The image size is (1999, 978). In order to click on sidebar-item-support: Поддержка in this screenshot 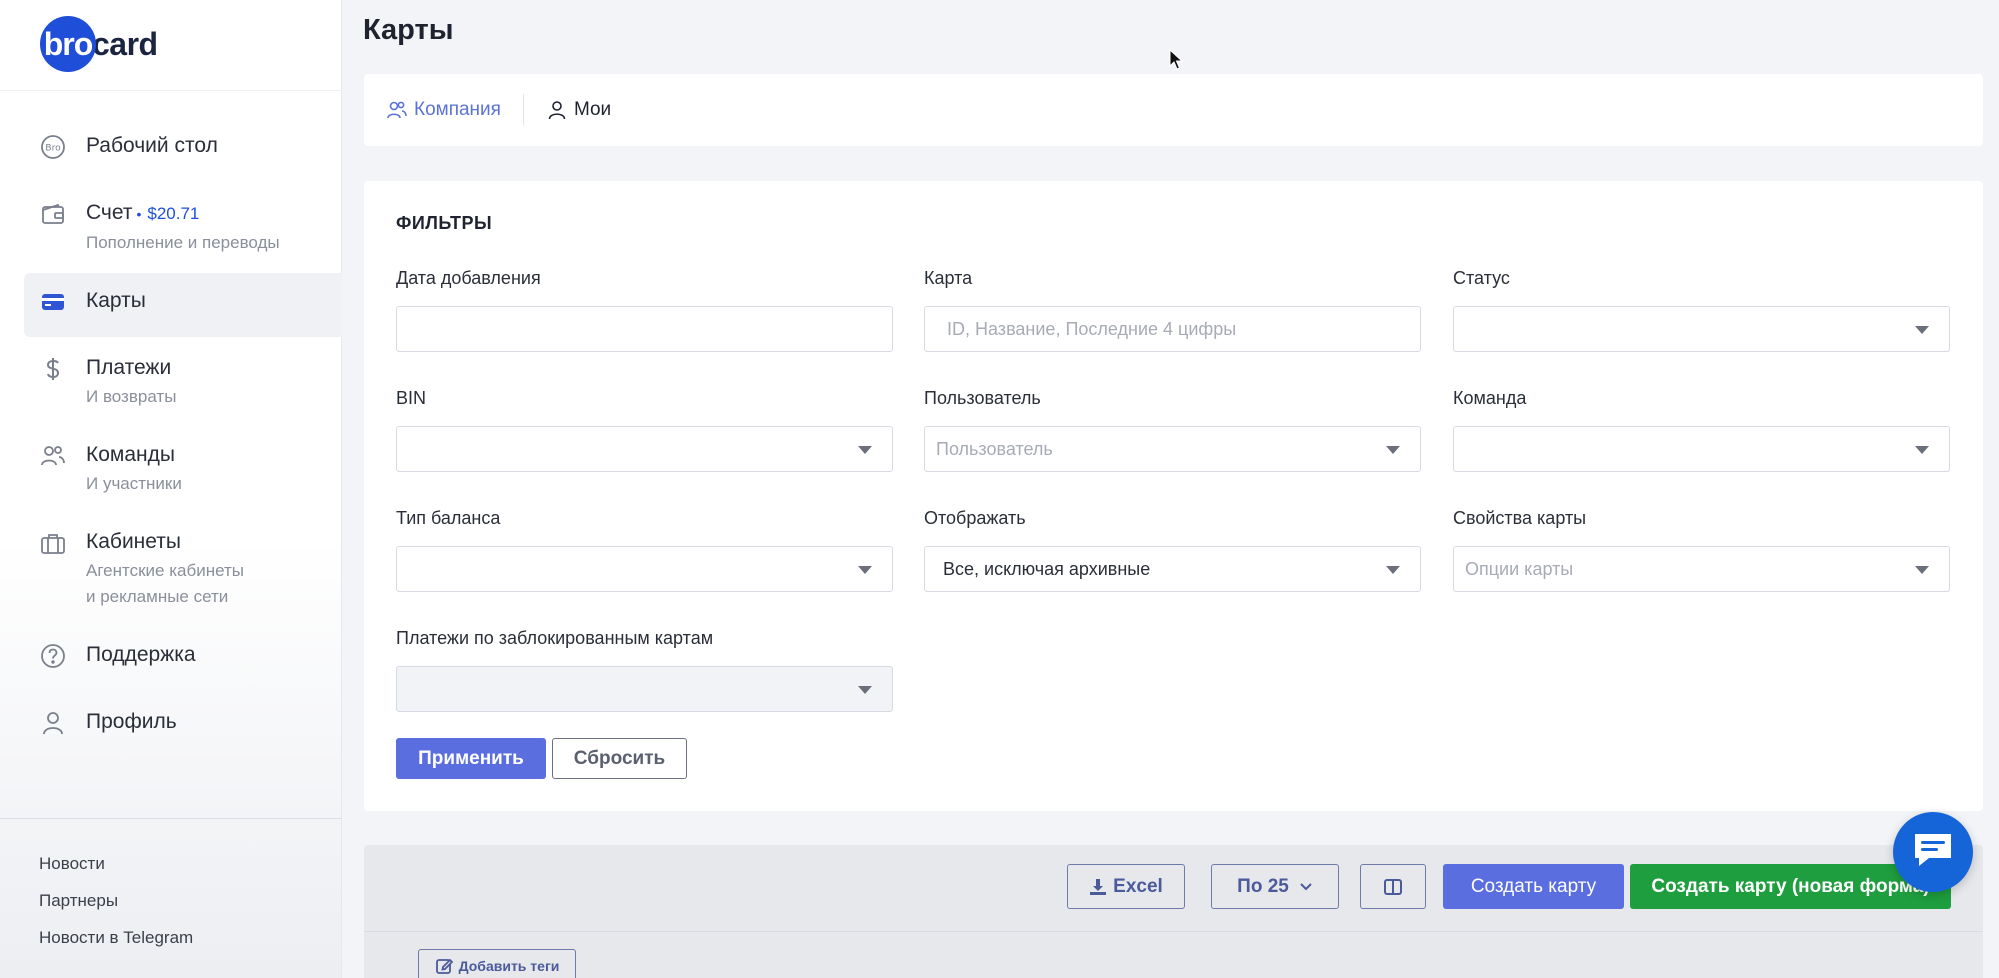, I will do `click(183, 659)`.